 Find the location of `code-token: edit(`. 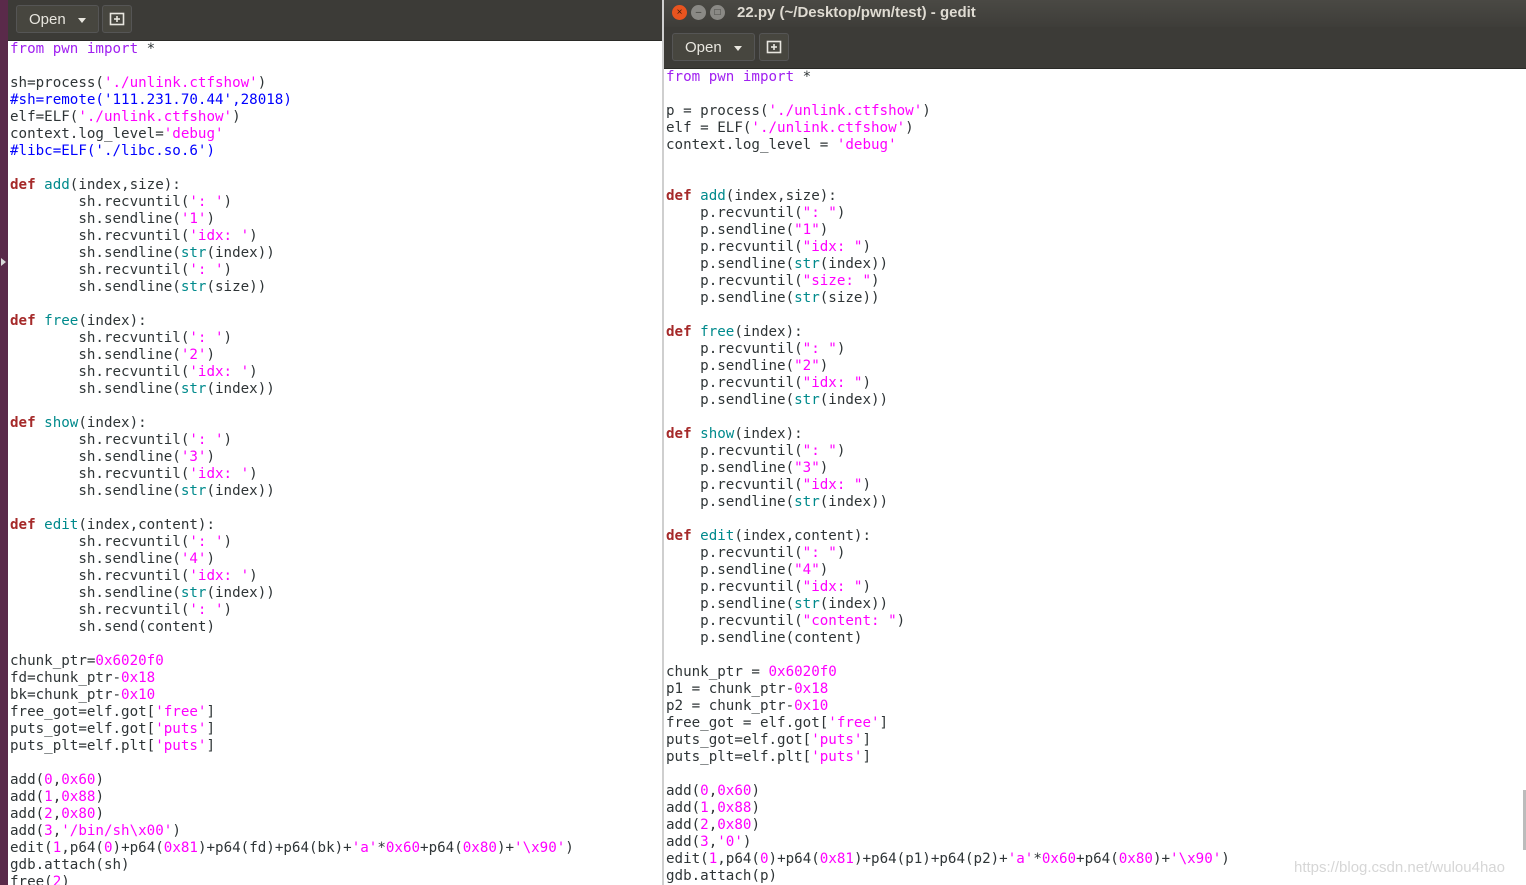

code-token: edit( is located at coordinates (687, 859).